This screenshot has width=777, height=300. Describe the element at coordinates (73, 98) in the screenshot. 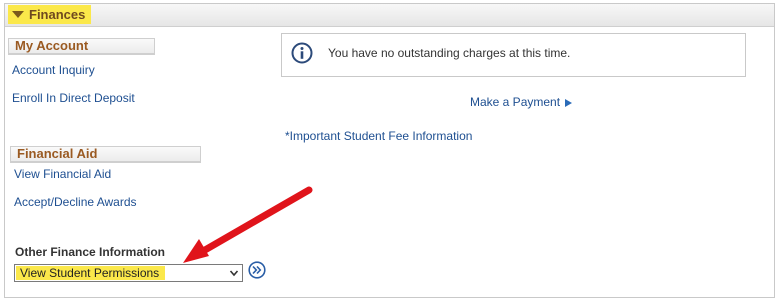

I see `enroll-direct-deposit-link: Enroll In Direct Deposit` at that location.